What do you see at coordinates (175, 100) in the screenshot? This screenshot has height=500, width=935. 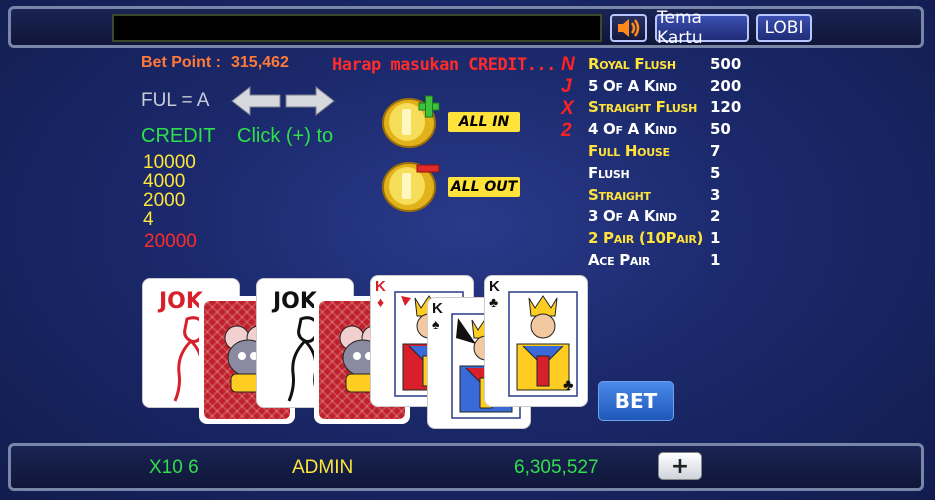 I see `ful-label: FUL = A` at bounding box center [175, 100].